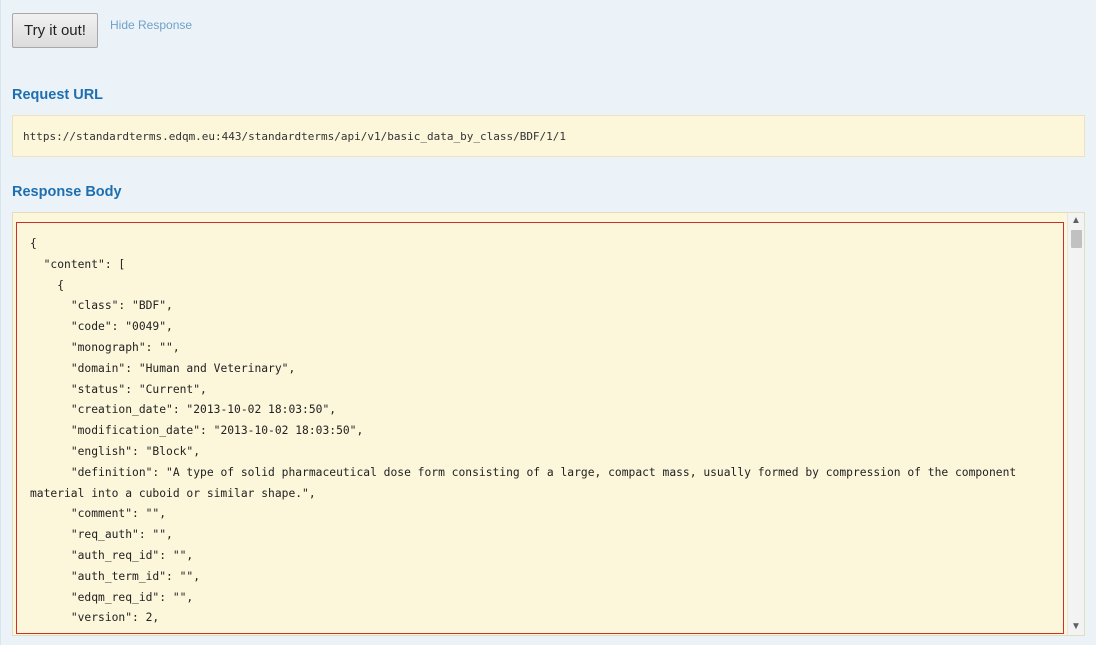  I want to click on chevron-up-icon: ▲, so click(1076, 221).